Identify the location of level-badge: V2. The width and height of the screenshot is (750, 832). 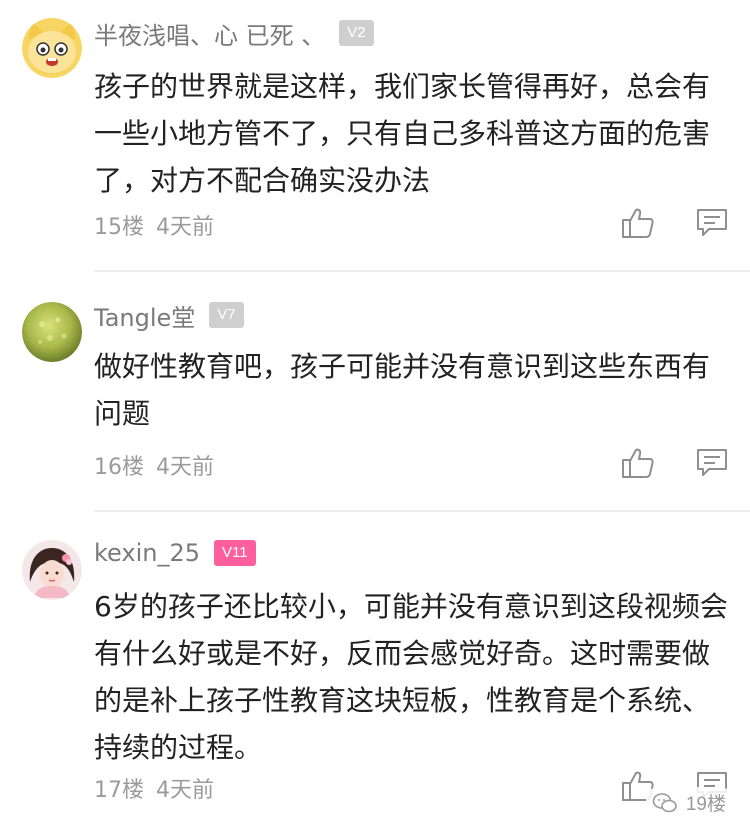
(356, 33).